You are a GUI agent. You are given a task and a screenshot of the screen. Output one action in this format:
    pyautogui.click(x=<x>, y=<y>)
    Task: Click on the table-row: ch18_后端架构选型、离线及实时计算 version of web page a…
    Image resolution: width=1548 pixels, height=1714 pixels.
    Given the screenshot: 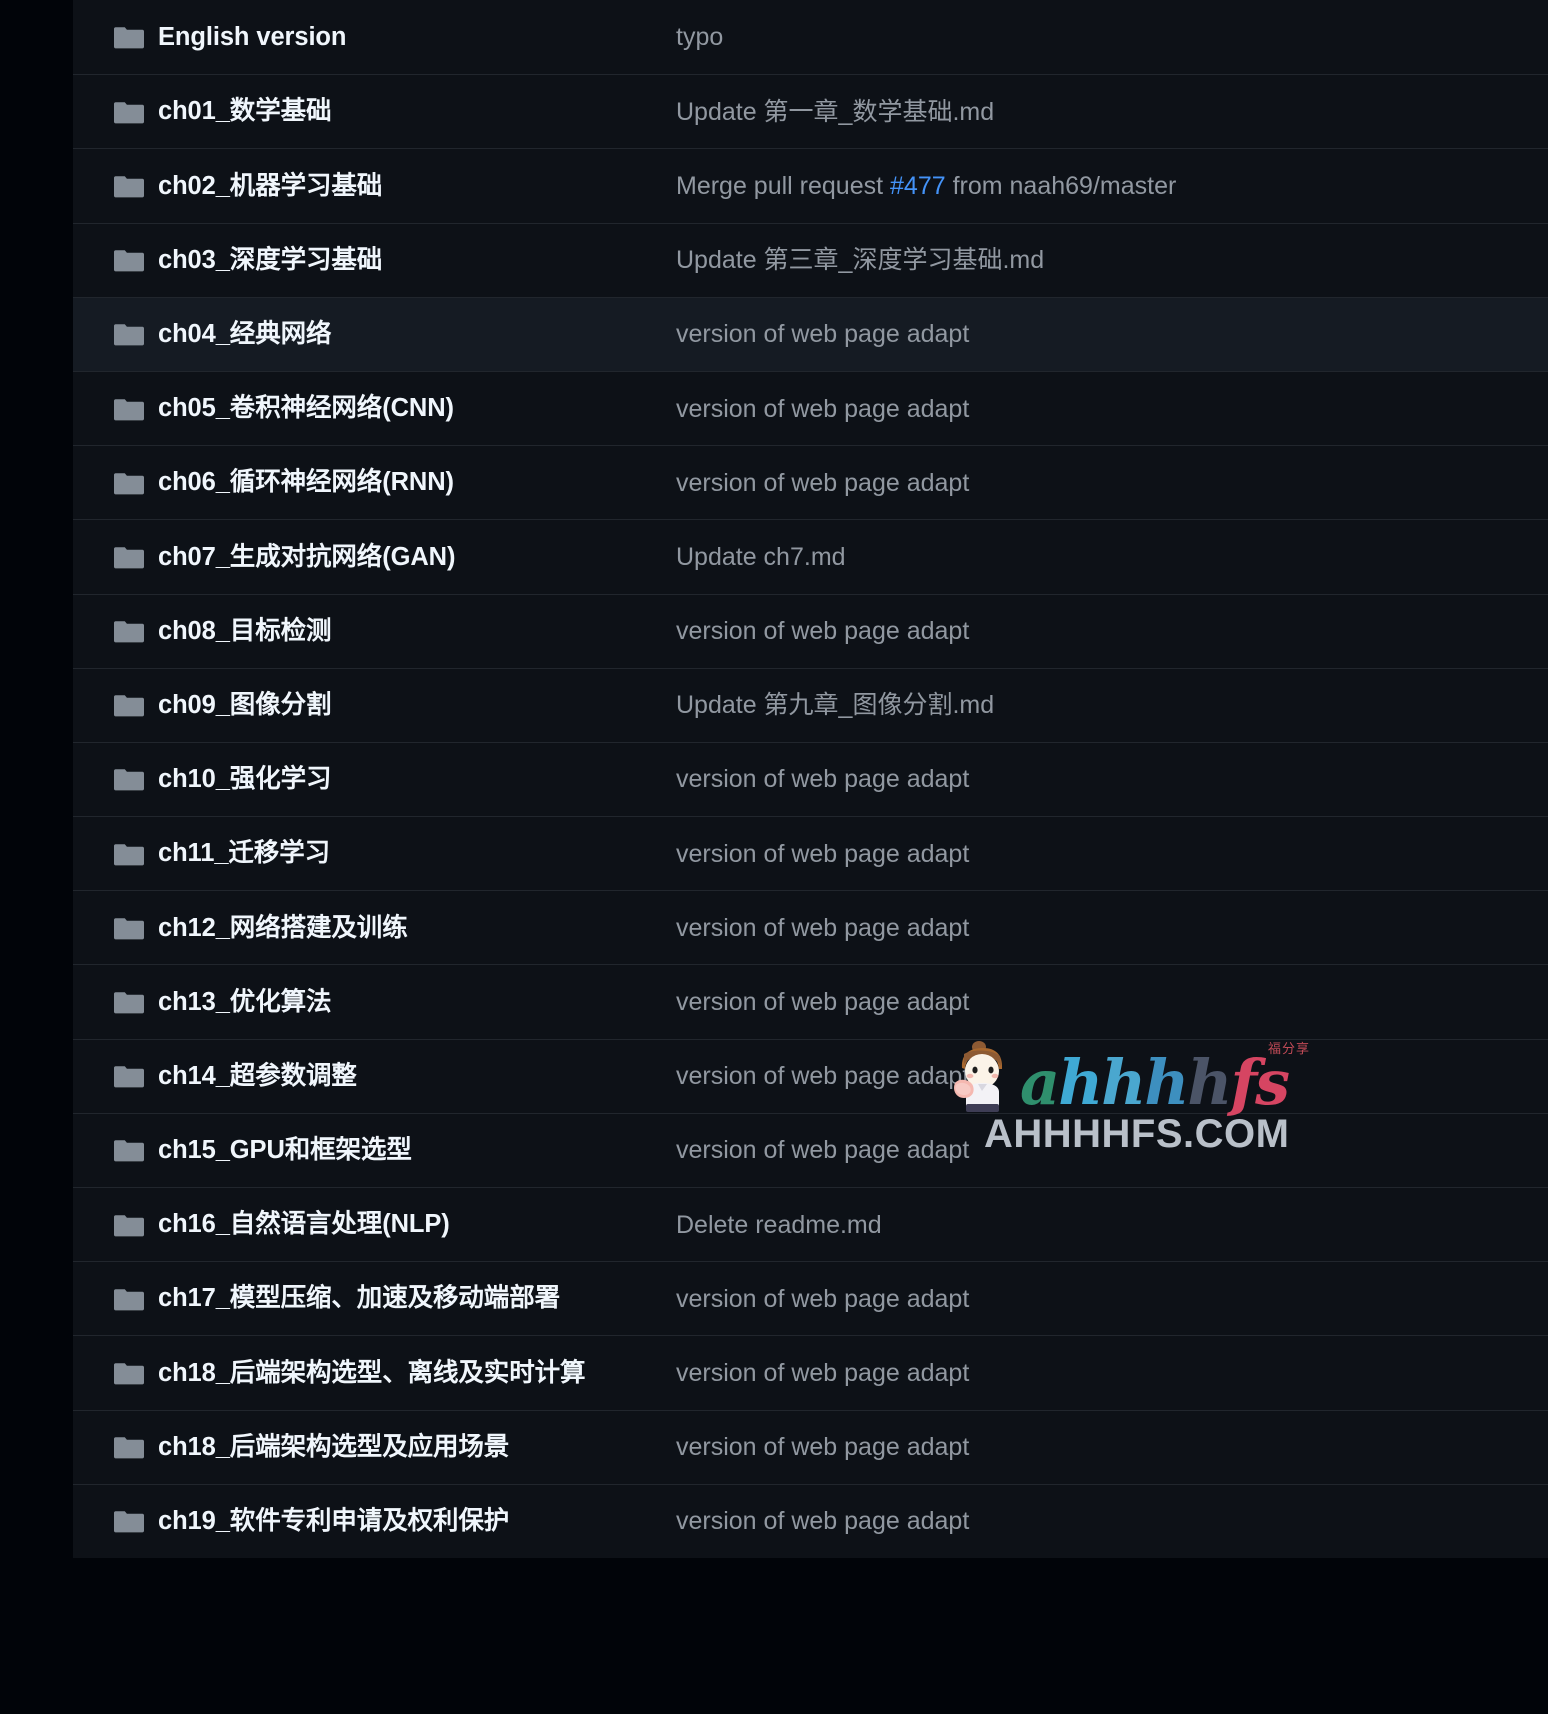 What is the action you would take?
    pyautogui.click(x=810, y=1372)
    